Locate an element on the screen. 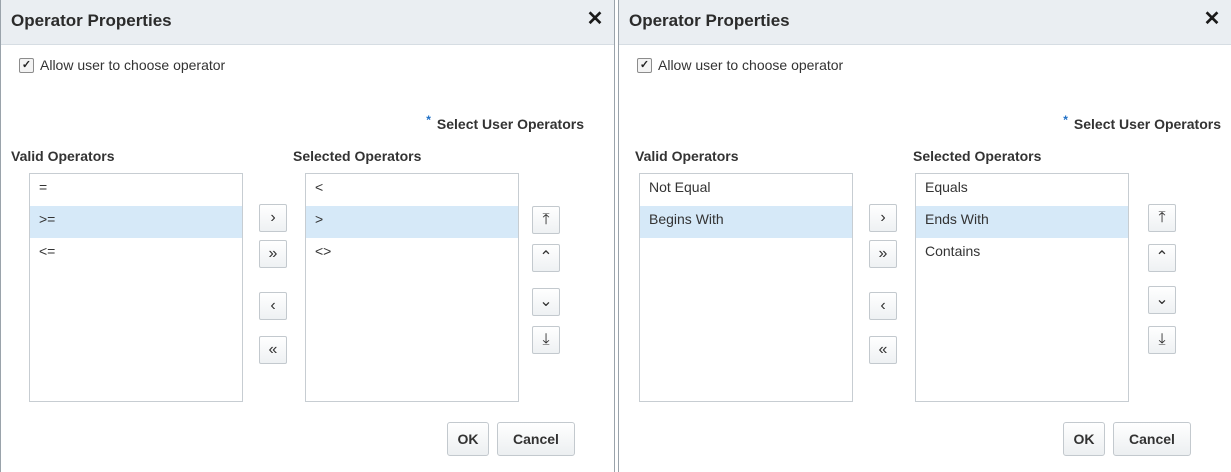 This screenshot has height=472, width=1231. valid-operators-list: = >= <= is located at coordinates (136, 287).